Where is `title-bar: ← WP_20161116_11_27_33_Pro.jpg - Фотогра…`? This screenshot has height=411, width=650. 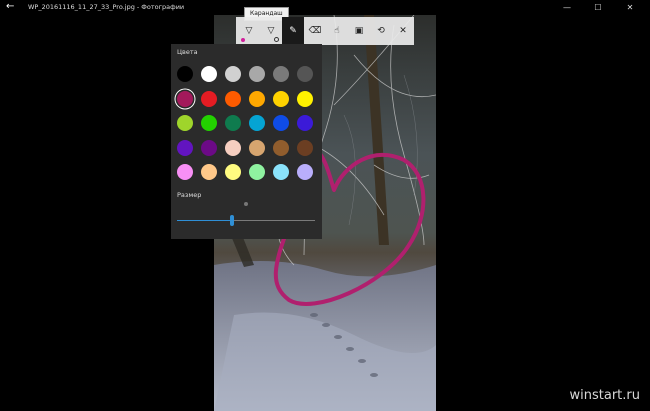 title-bar: ← WP_20161116_11_27_33_Pro.jpg - Фотогра… is located at coordinates (325, 7).